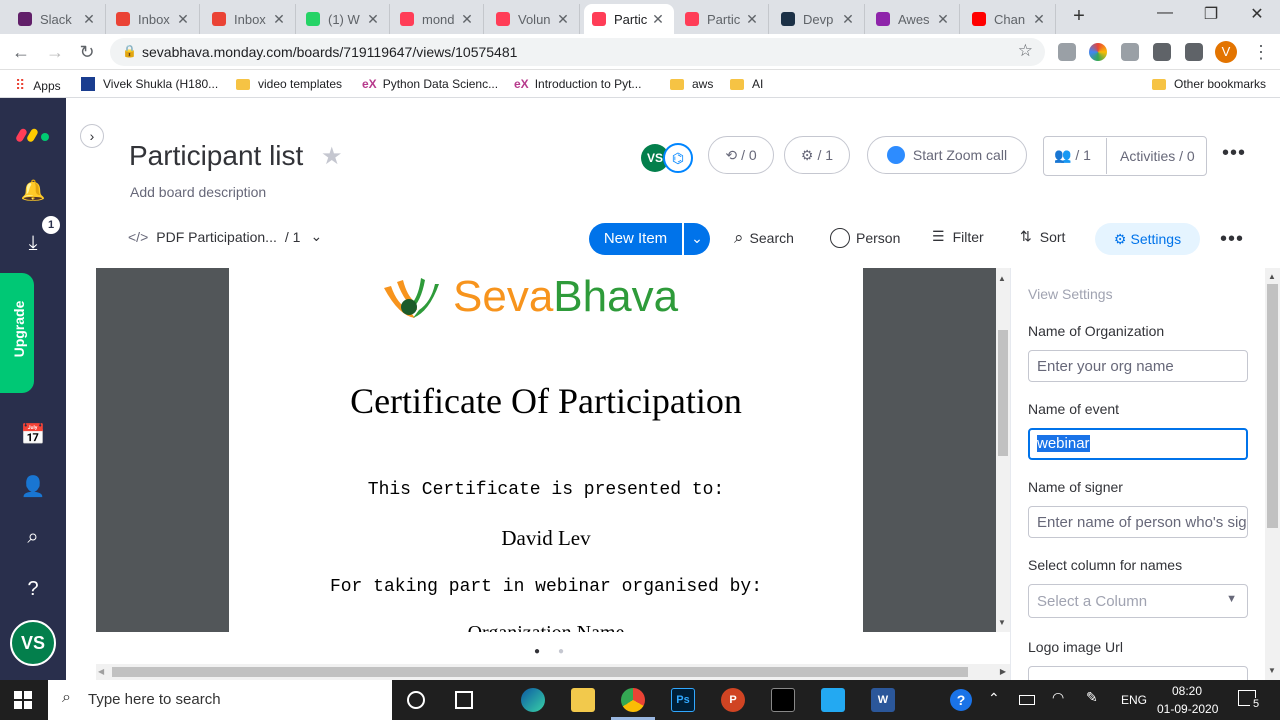 The image size is (1280, 720). What do you see at coordinates (33, 487) in the screenshot?
I see `add-user-icon: 👤` at bounding box center [33, 487].